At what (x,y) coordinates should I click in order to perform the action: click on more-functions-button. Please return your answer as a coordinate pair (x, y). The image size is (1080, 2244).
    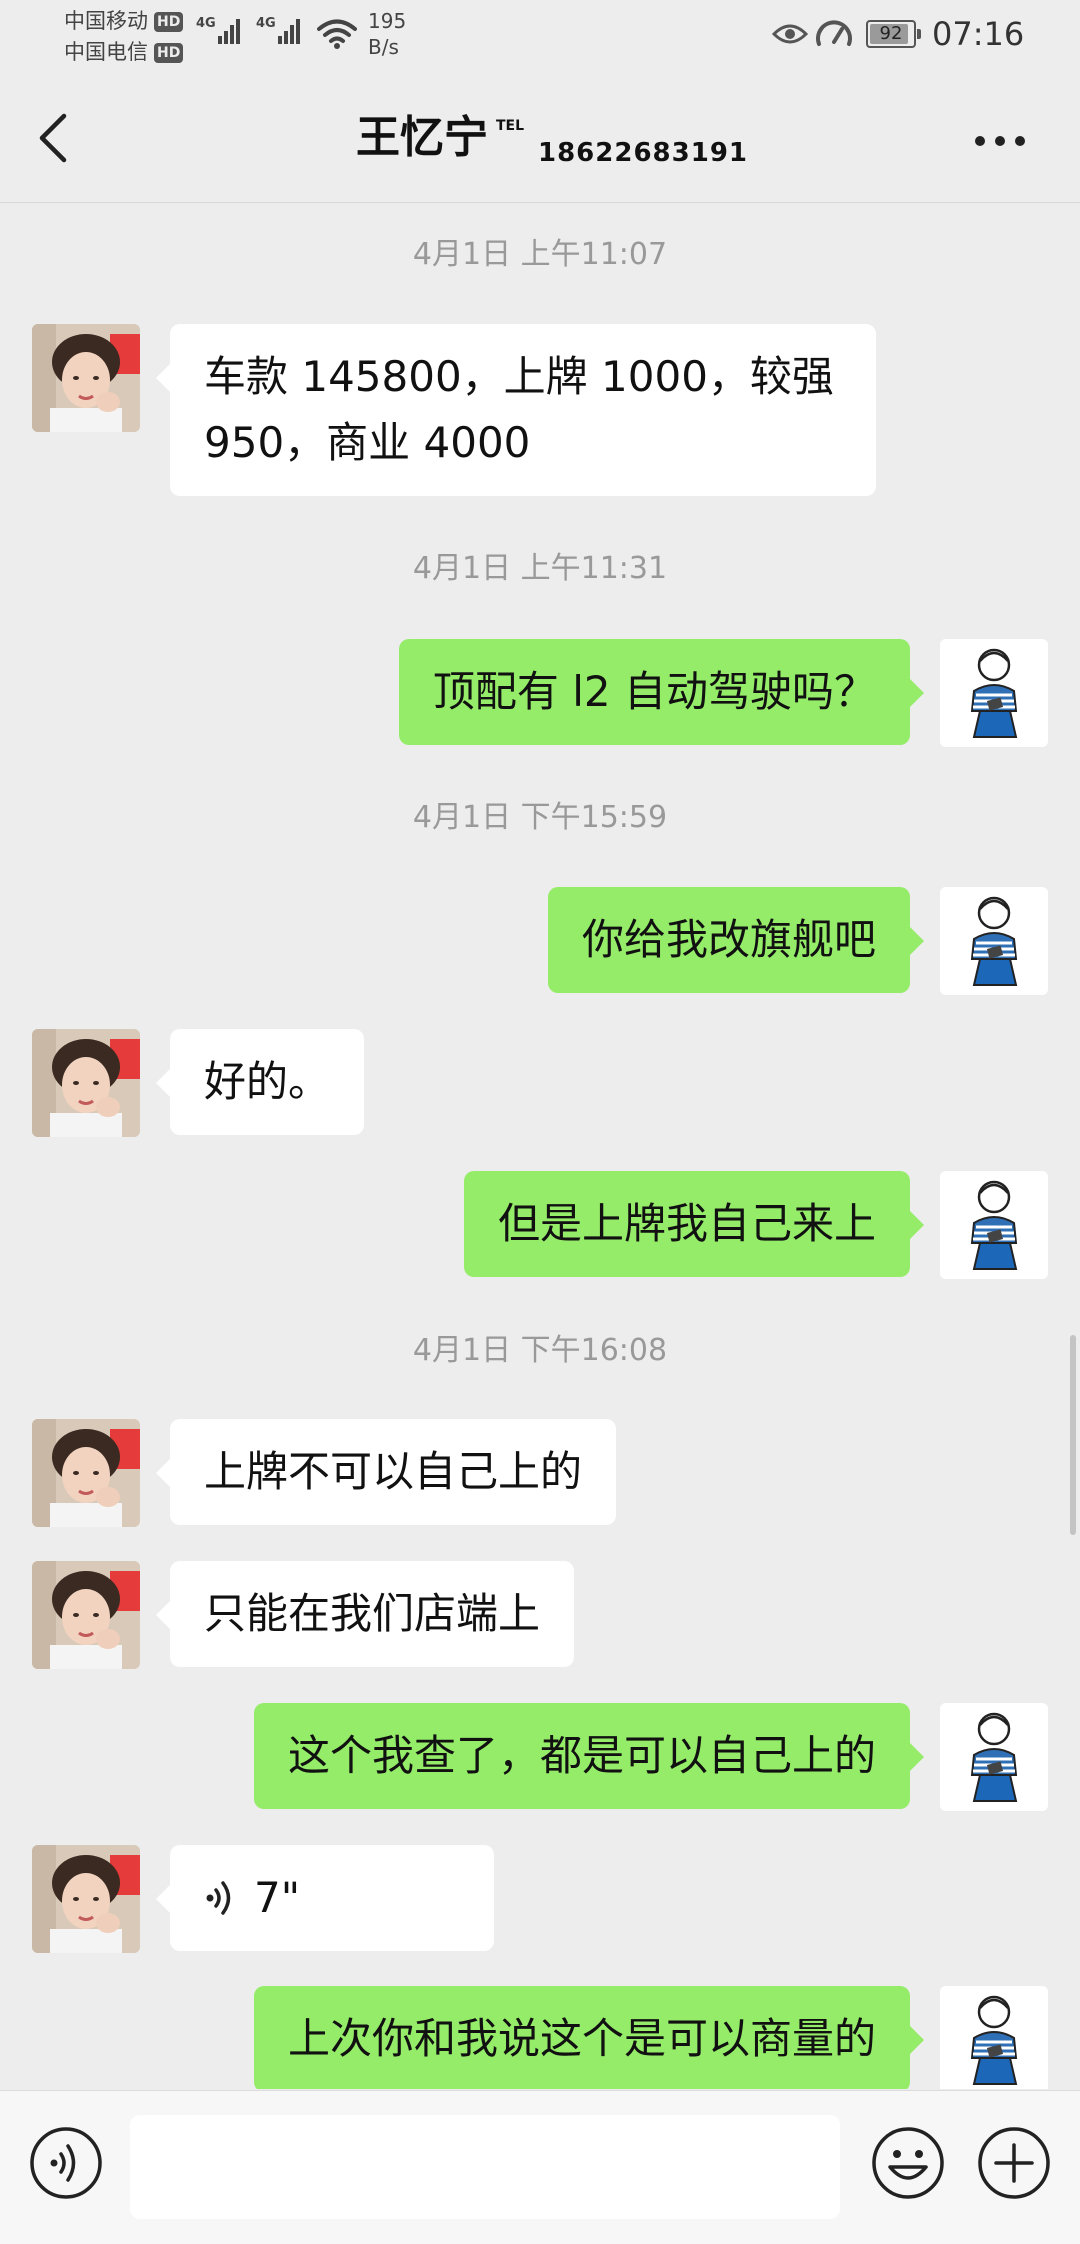
    Looking at the image, I should click on (1014, 2163).